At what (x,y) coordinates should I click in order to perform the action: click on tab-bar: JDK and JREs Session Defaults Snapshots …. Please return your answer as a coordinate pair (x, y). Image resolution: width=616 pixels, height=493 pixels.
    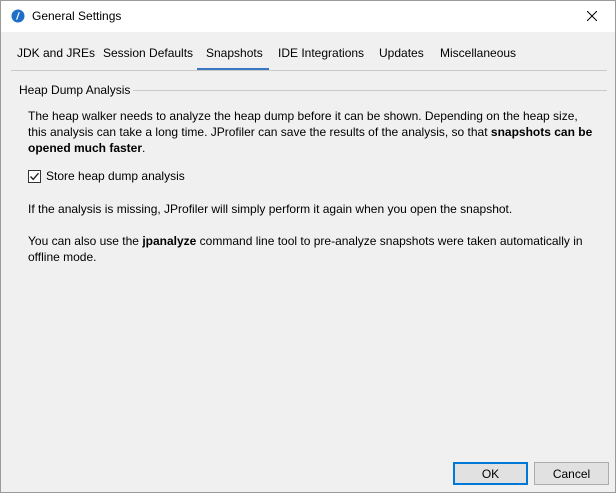
    Looking at the image, I should click on (308, 51).